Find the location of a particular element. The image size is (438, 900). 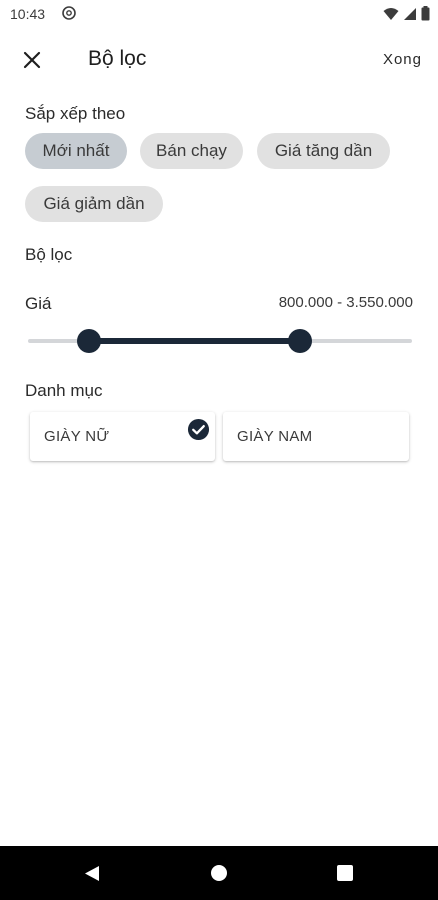

category-label-women: GIÀY NỮ is located at coordinates (77, 436).